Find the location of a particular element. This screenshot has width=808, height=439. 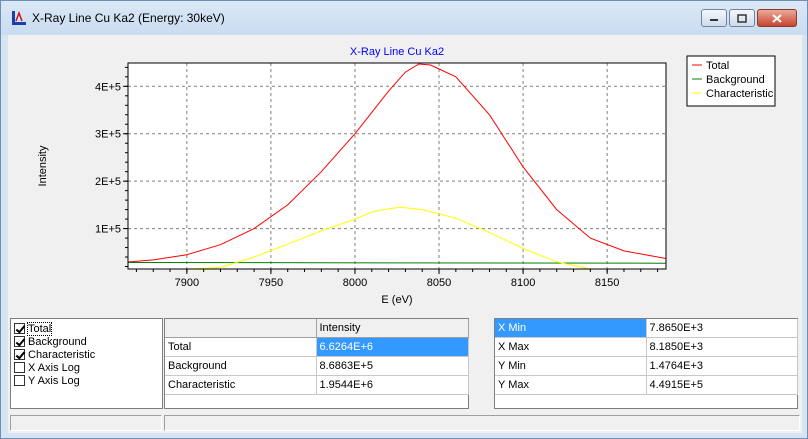

table-row: Y Max 4.4915E+5 is located at coordinates (646, 385).